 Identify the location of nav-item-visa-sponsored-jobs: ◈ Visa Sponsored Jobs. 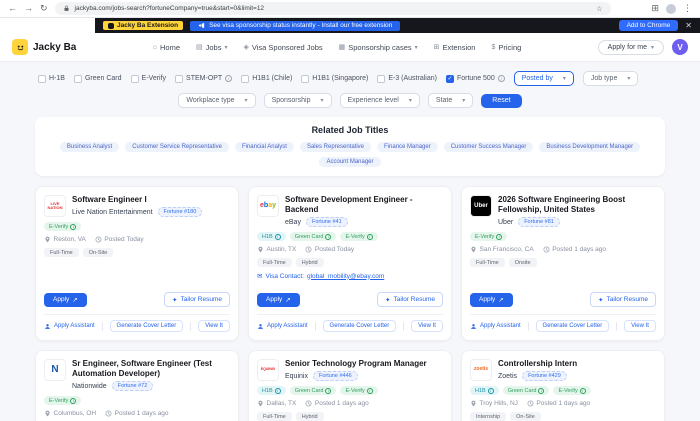
(282, 47).